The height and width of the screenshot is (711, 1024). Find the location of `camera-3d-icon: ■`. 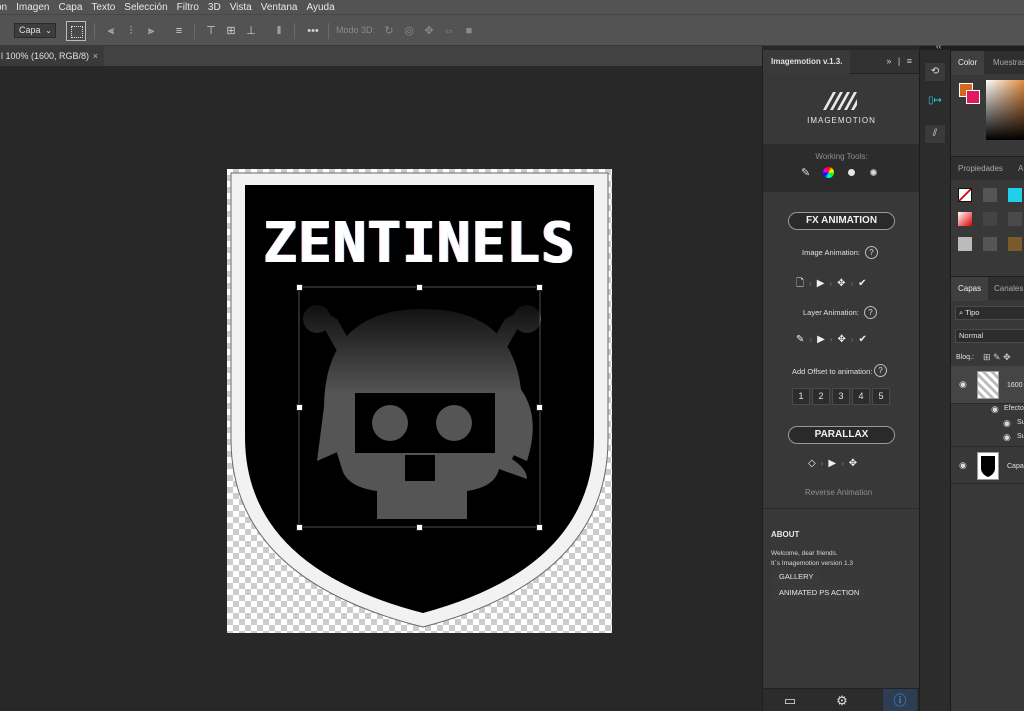

camera-3d-icon: ■ is located at coordinates (469, 31).